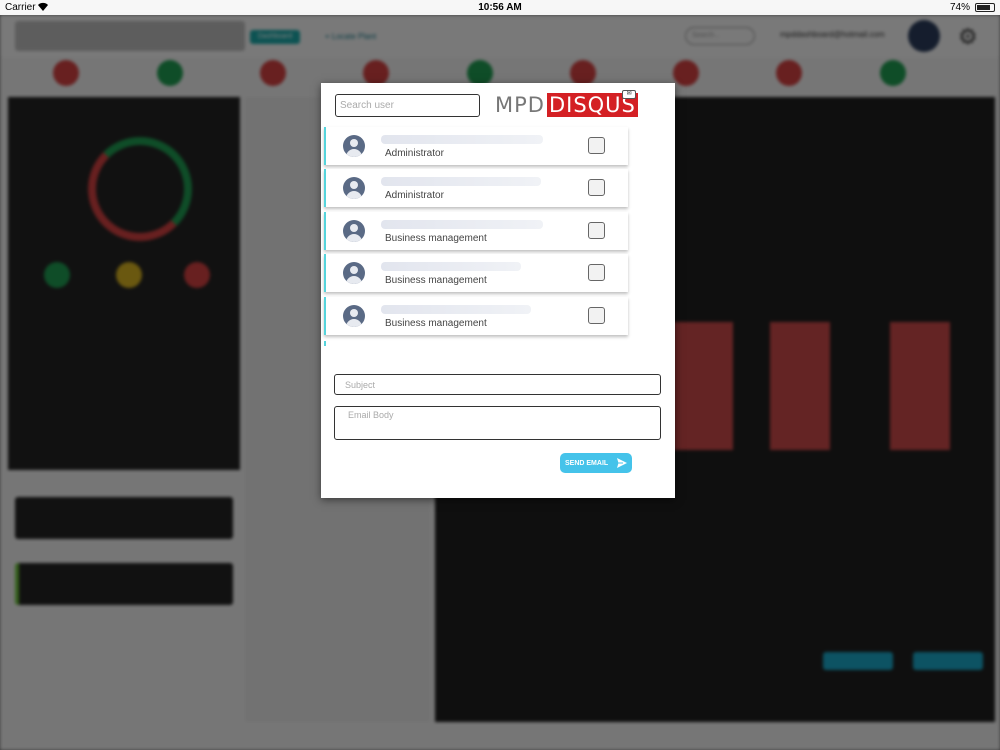 The width and height of the screenshot is (1000, 750). Describe the element at coordinates (622, 463) in the screenshot. I see `paper-plane-icon` at that location.